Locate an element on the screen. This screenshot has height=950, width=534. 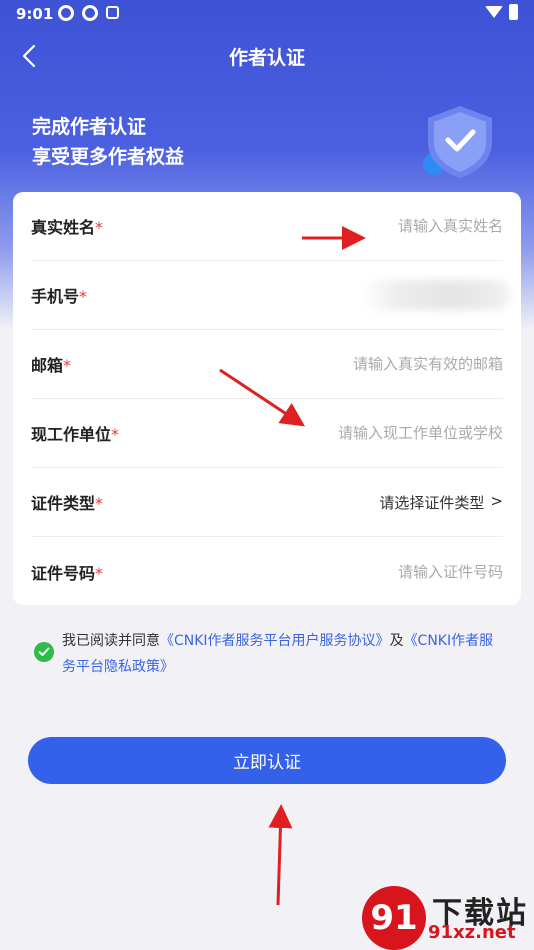
app-notification-icon is located at coordinates (112, 12).